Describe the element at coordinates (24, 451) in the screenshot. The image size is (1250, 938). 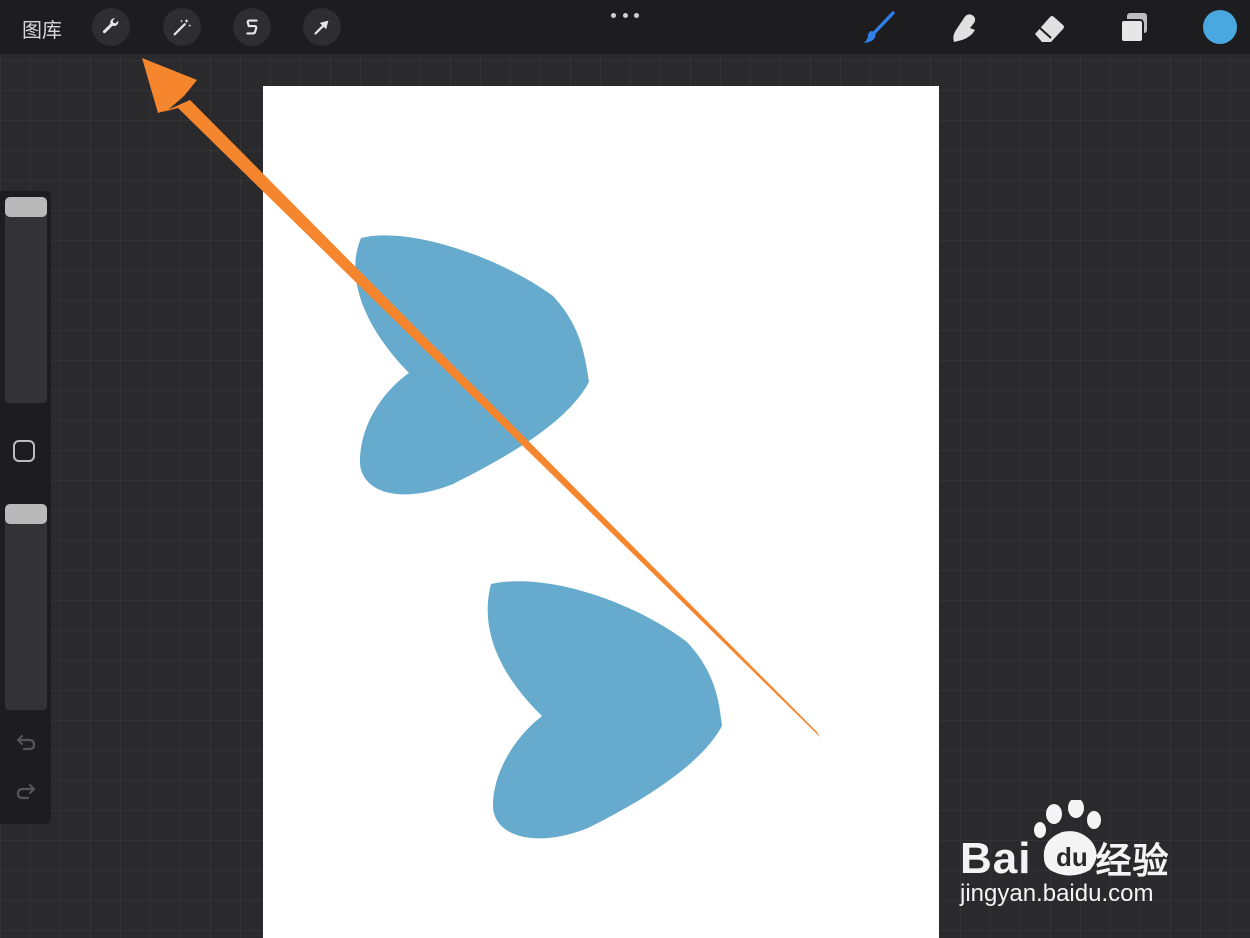
I see `modify-button` at that location.